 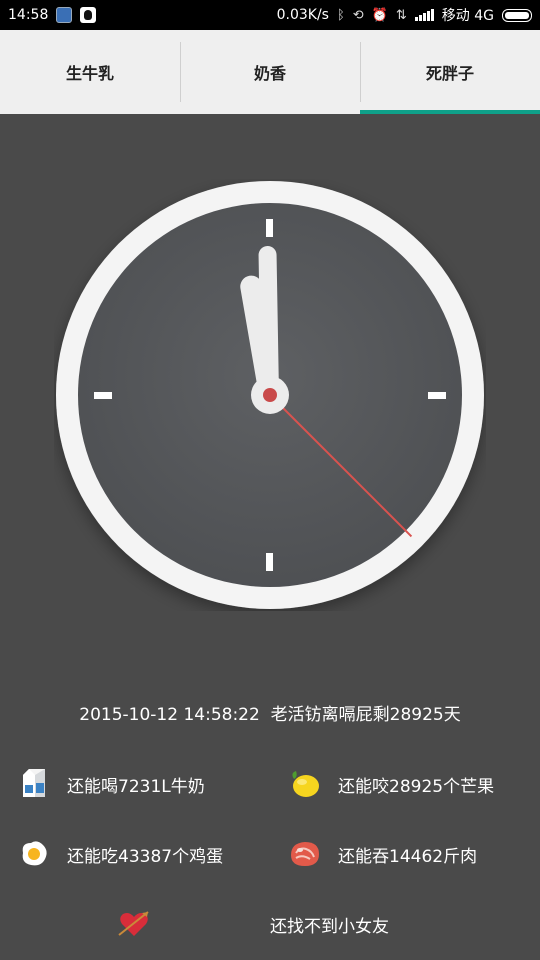 I want to click on remaining-days-text: 老活钫离嗝屁剩28925天, so click(x=365, y=715).